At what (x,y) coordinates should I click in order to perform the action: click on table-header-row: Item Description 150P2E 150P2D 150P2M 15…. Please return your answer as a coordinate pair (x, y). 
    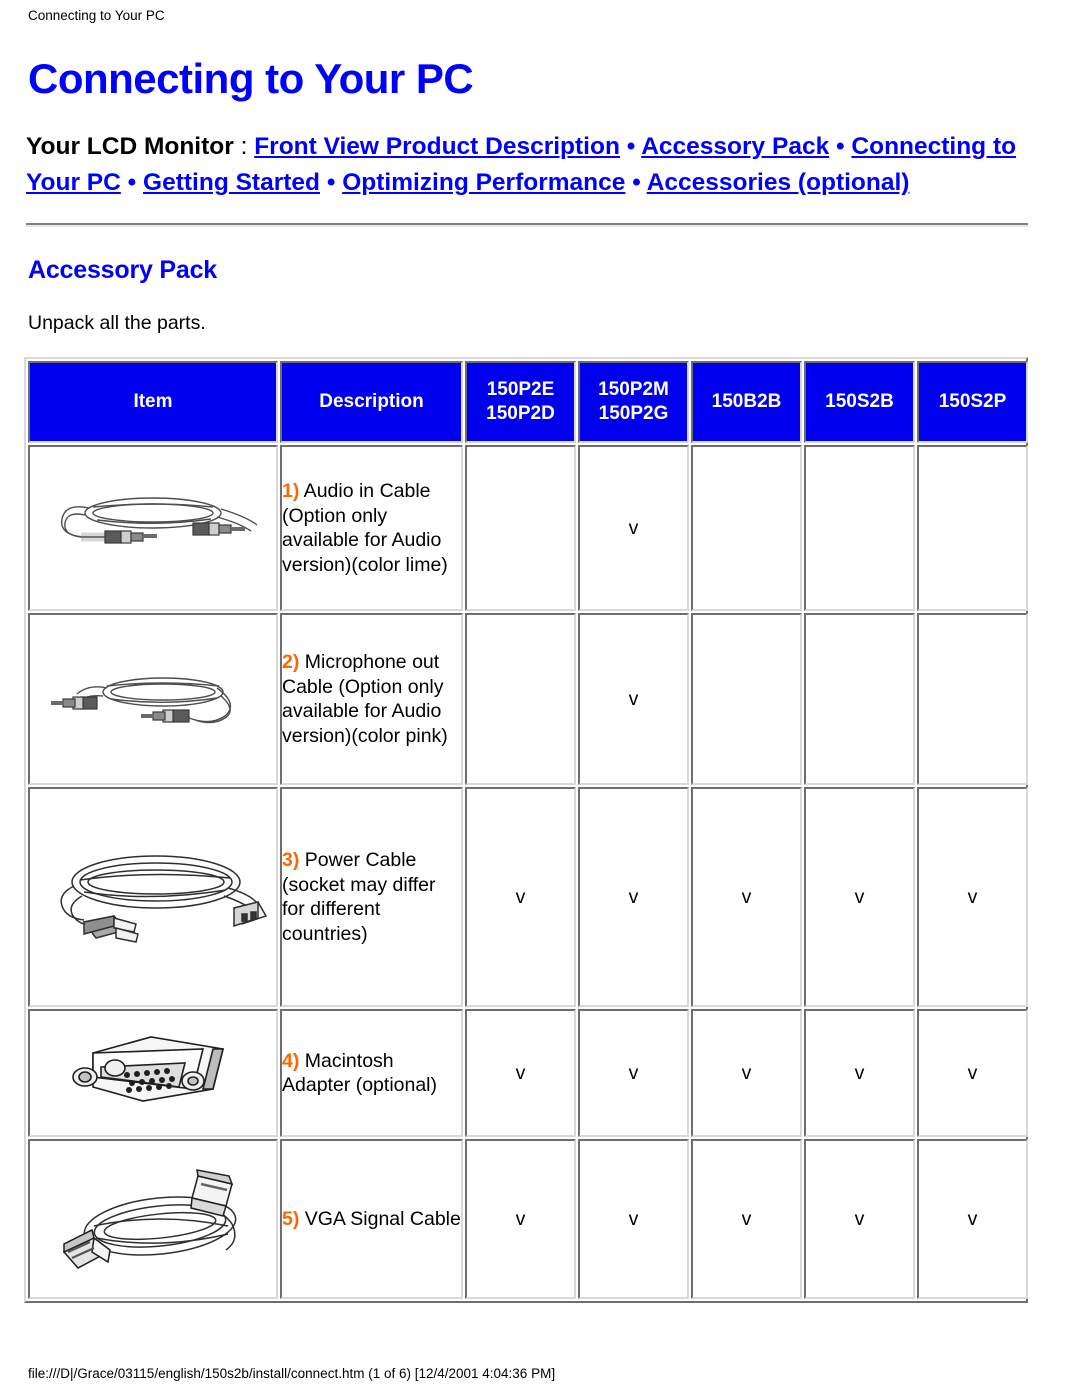
    Looking at the image, I should click on (528, 402).